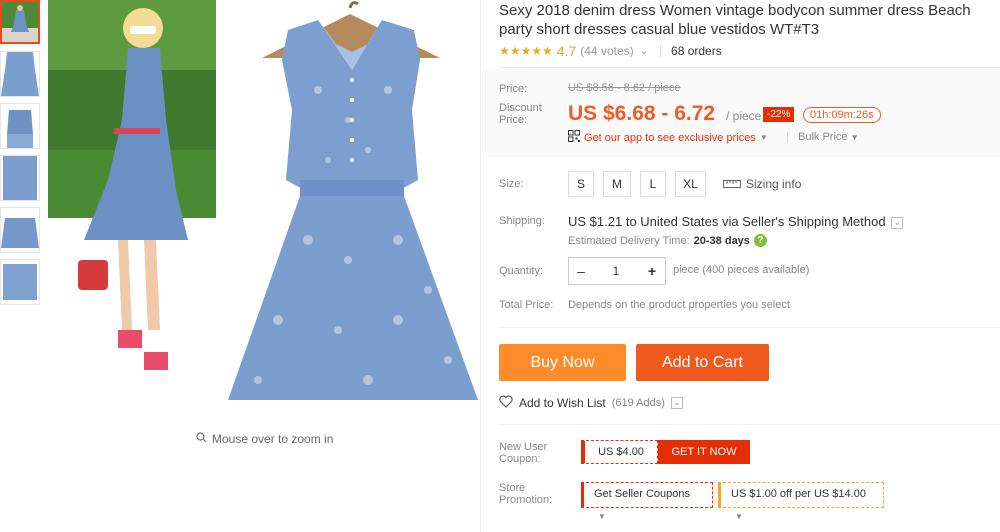 Image resolution: width=1000 pixels, height=532 pixels. I want to click on coupons-divider, so click(749, 424).